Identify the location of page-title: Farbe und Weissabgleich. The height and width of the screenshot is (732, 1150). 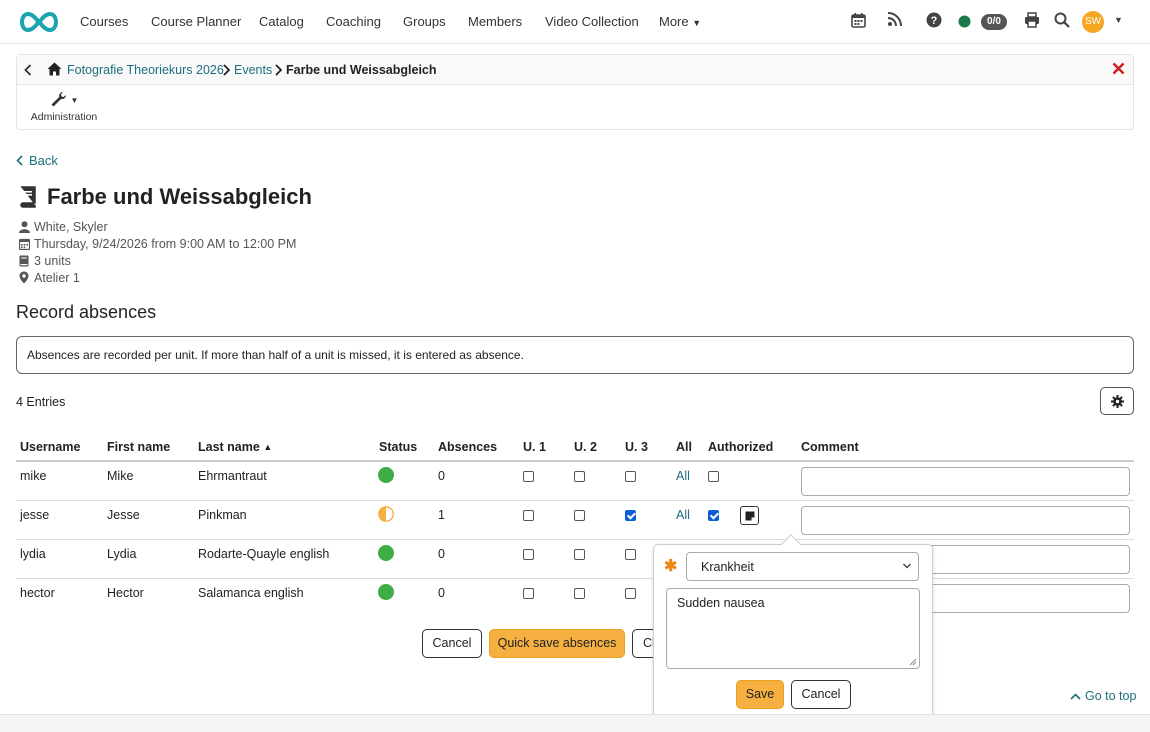
(179, 196).